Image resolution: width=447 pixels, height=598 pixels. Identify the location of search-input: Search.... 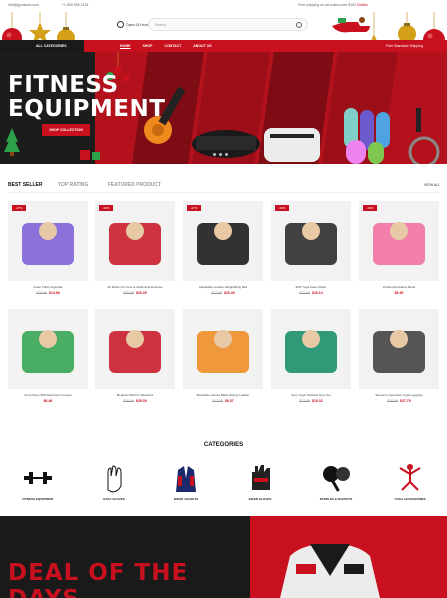
(228, 24).